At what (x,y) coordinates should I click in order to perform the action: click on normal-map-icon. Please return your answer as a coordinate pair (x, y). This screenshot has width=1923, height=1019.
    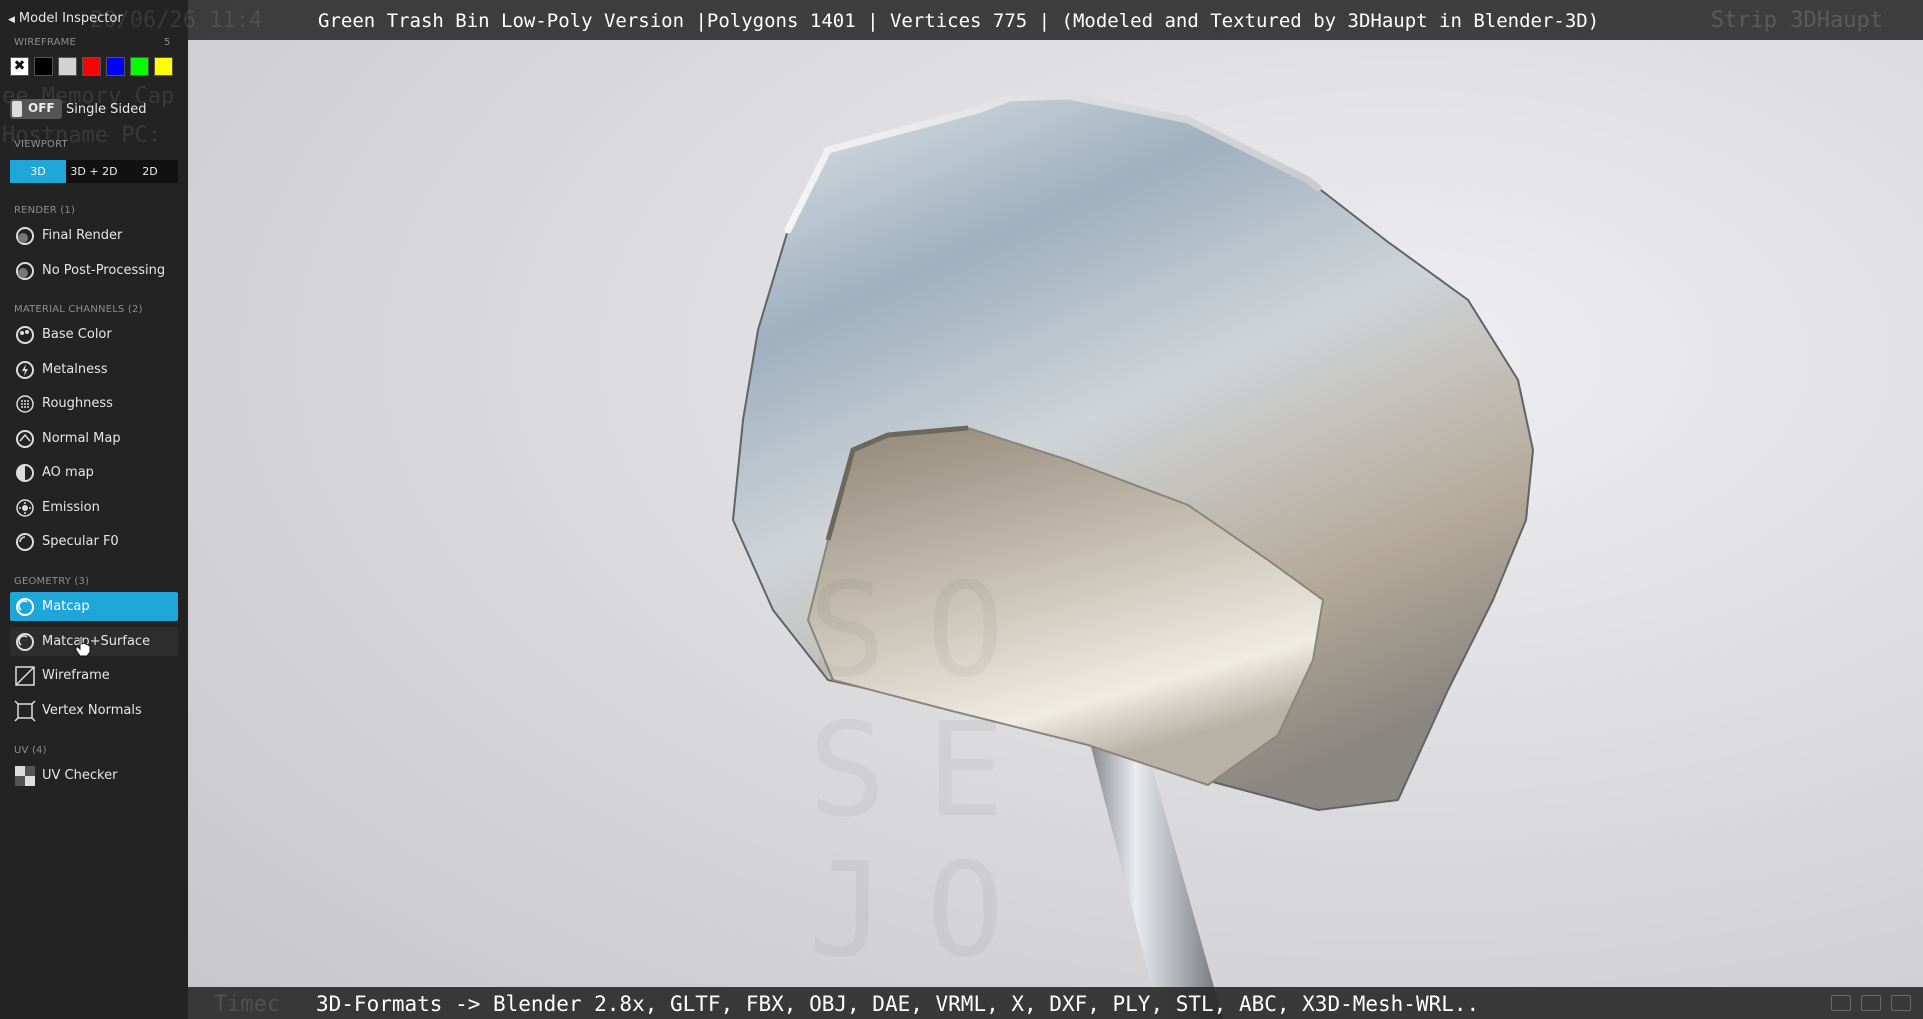
    Looking at the image, I should click on (25, 439).